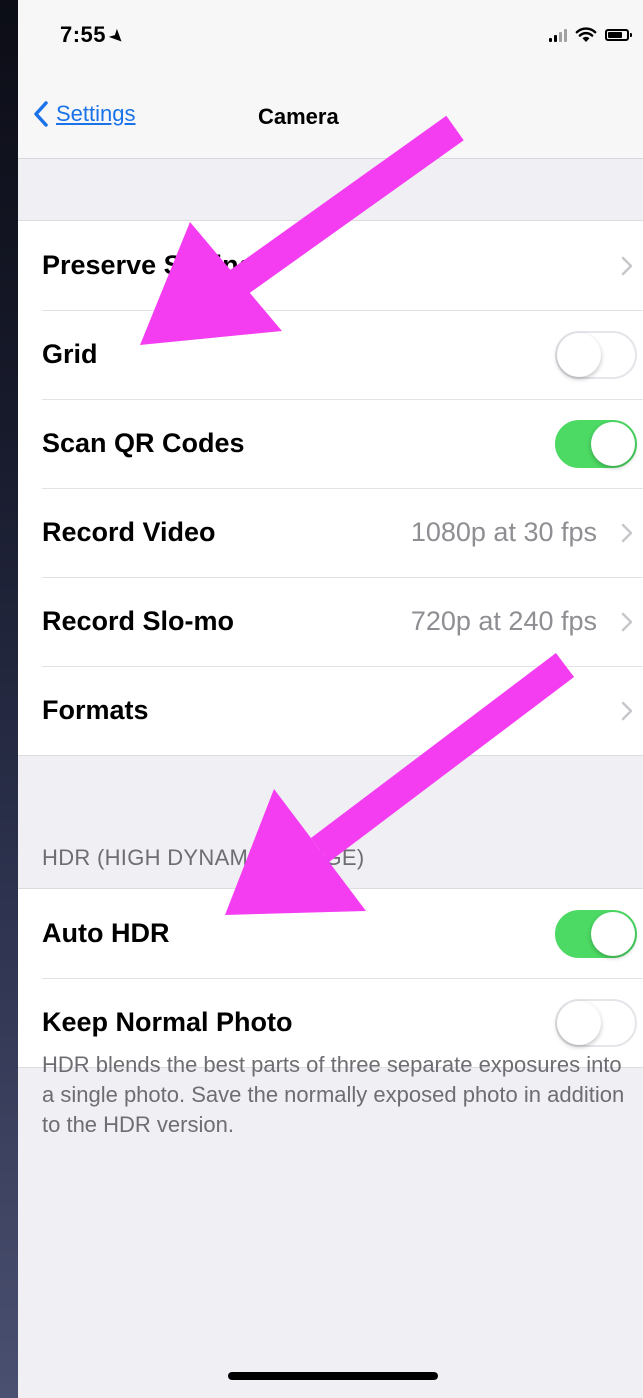 This screenshot has height=1398, width=643. I want to click on record-slomo-label: Record Slo-mo, so click(138, 621).